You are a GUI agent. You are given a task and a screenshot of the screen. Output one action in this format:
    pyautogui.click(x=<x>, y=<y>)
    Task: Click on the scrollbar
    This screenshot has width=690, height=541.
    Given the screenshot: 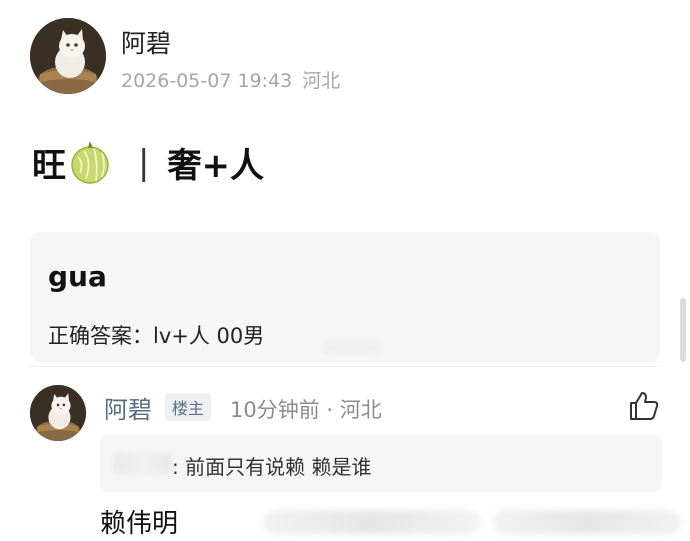 What is the action you would take?
    pyautogui.click(x=683, y=330)
    